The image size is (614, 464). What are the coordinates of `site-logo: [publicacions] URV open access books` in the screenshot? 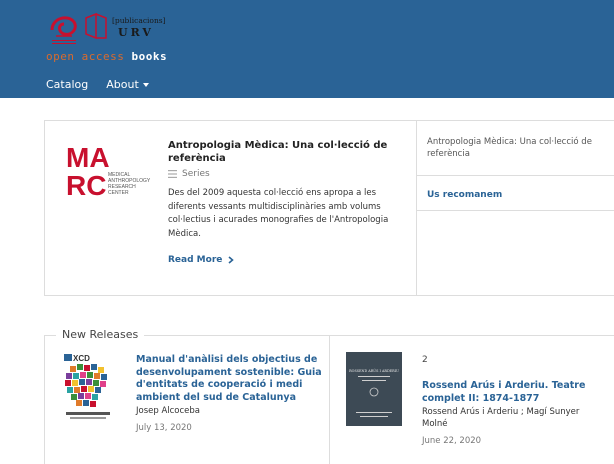 It's located at (111, 38).